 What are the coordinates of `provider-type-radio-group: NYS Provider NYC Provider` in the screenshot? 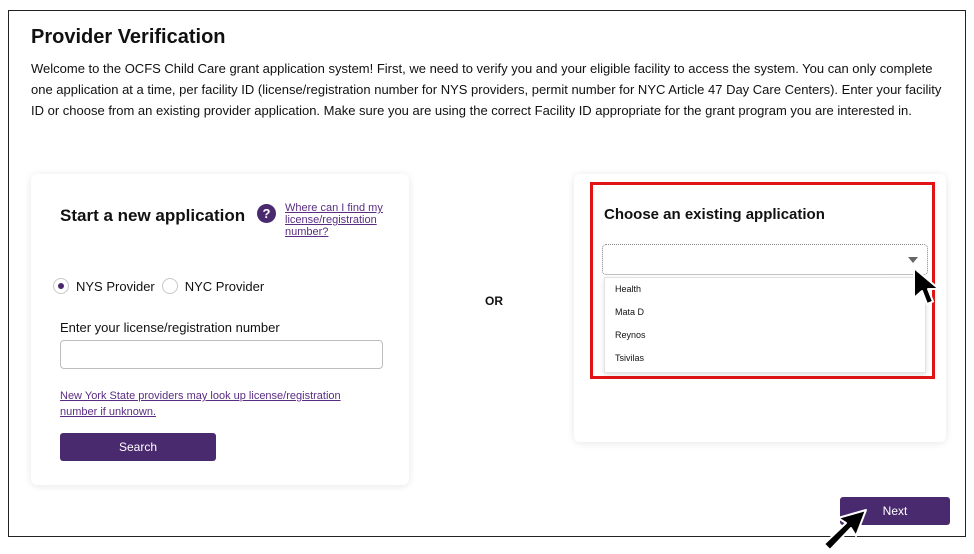 It's located at (162, 286).